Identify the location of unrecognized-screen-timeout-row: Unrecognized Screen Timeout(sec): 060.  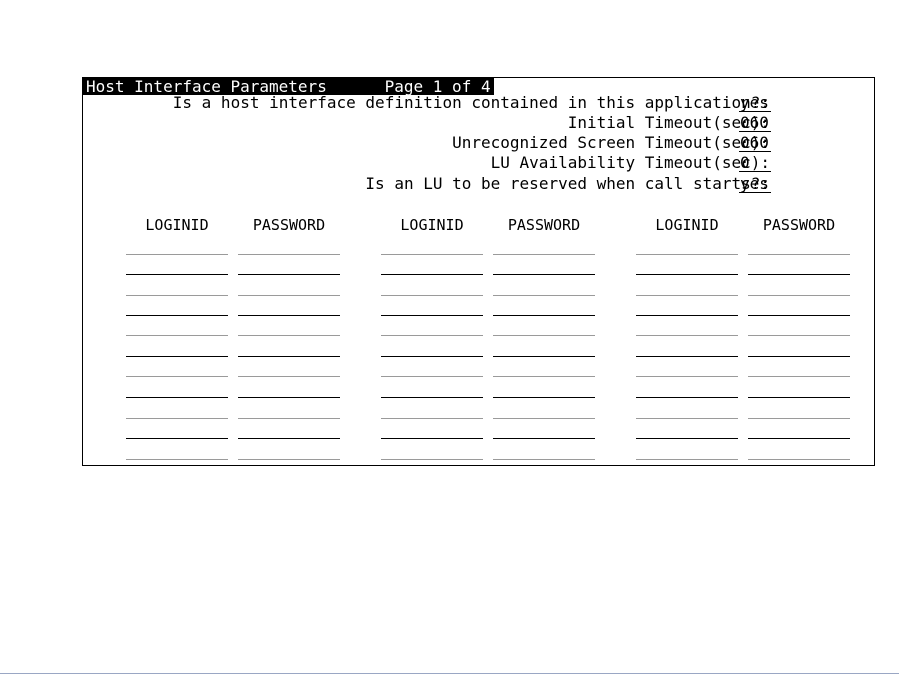
(479, 143).